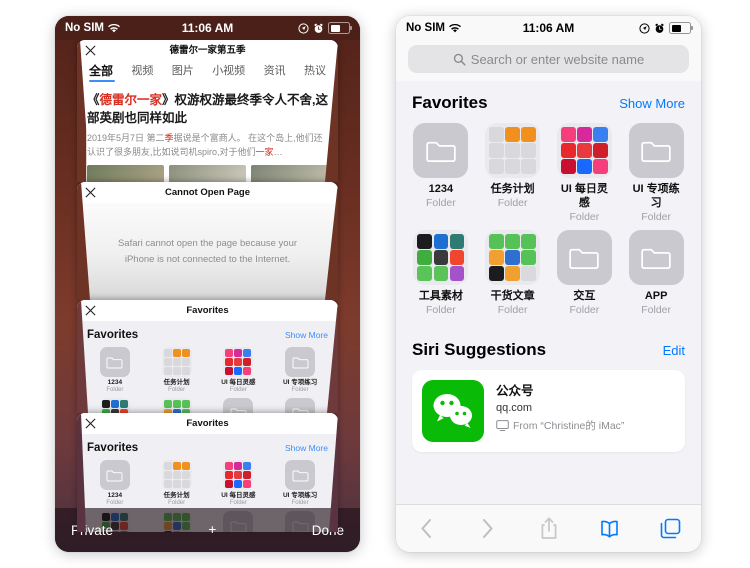 The height and width of the screenshot is (568, 750). What do you see at coordinates (548, 59) in the screenshot?
I see `search-input: Search or enter website name` at bounding box center [548, 59].